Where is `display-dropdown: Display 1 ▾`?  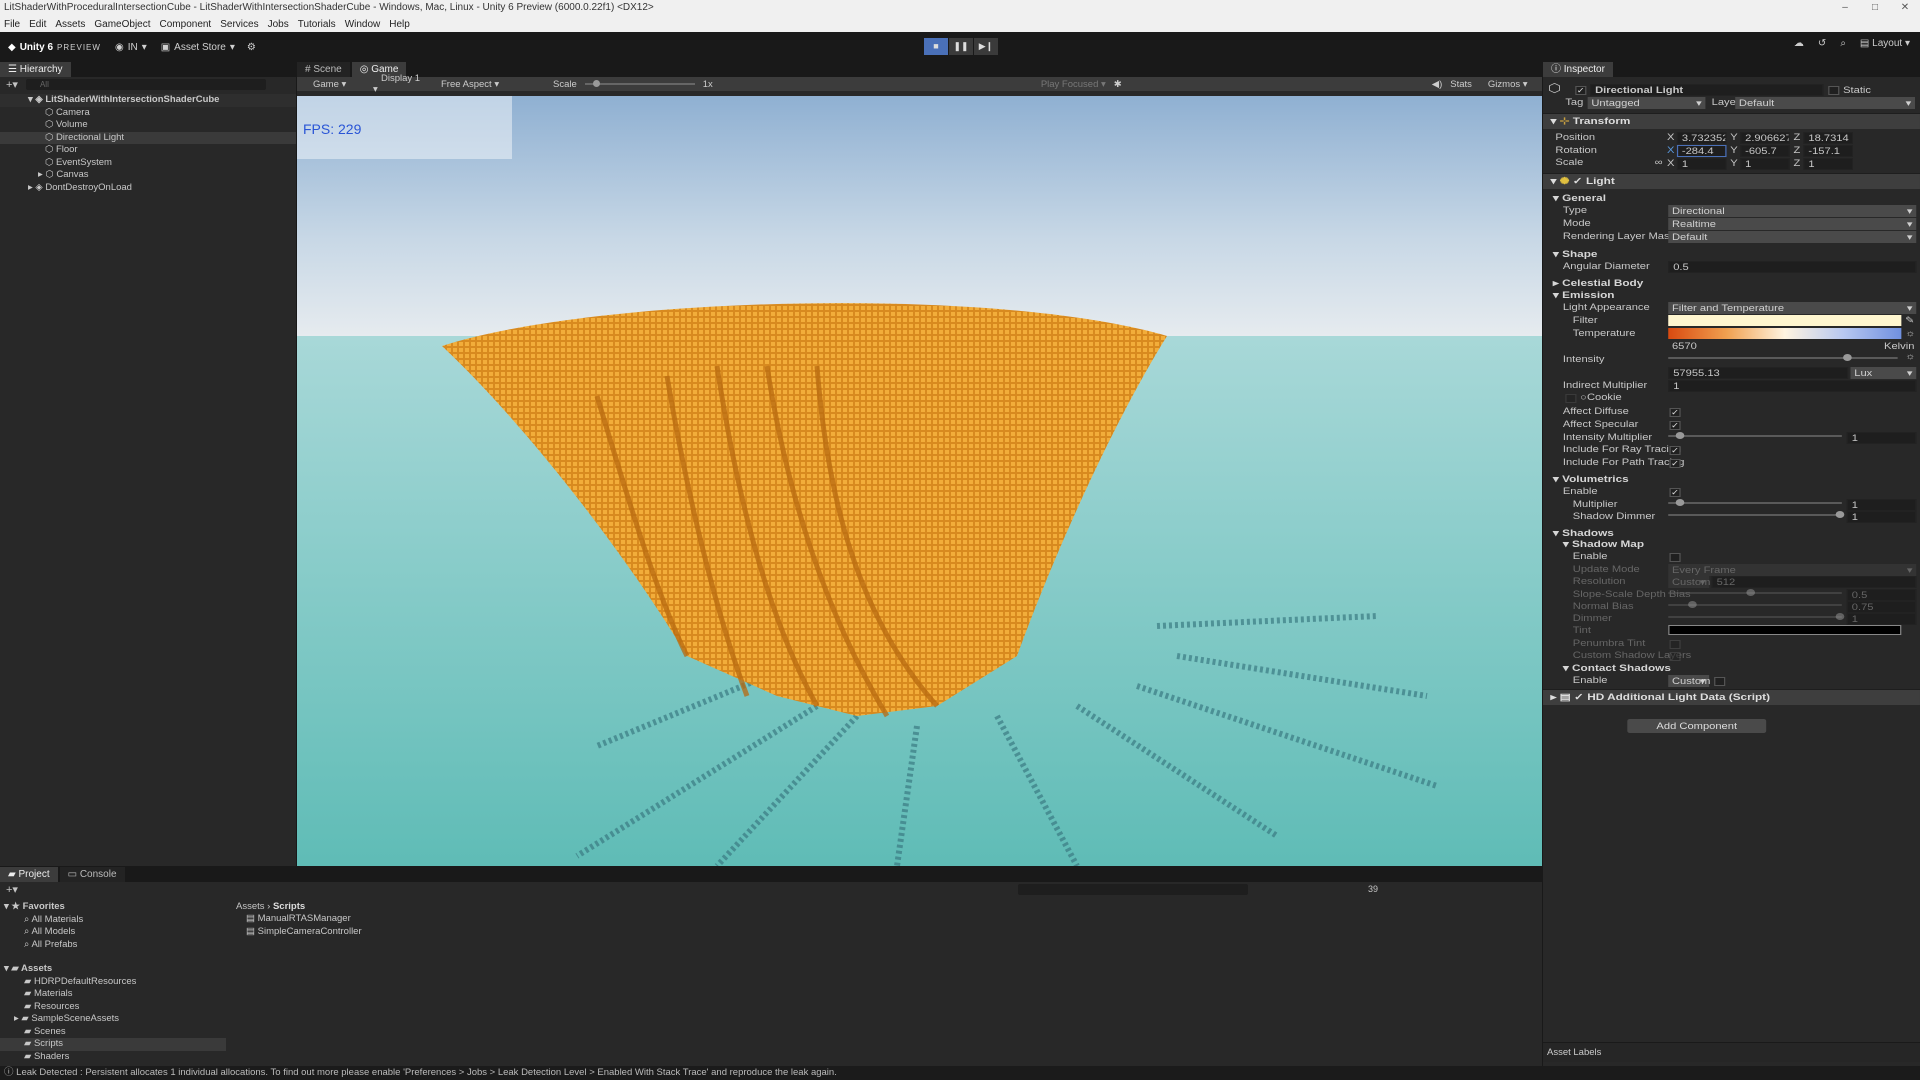
display-dropdown: Display 1 ▾ is located at coordinates (399, 84).